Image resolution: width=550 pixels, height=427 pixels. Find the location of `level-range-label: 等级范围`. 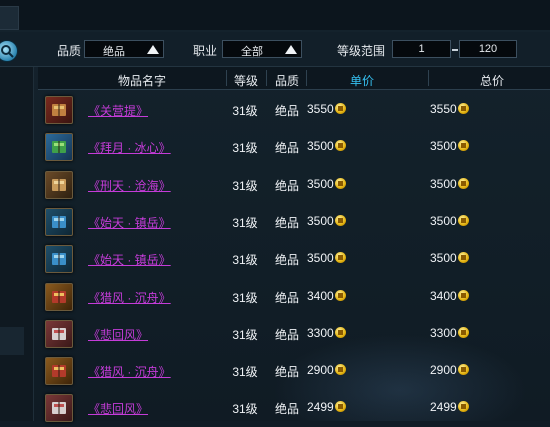

level-range-label: 等级范围 is located at coordinates (361, 51).